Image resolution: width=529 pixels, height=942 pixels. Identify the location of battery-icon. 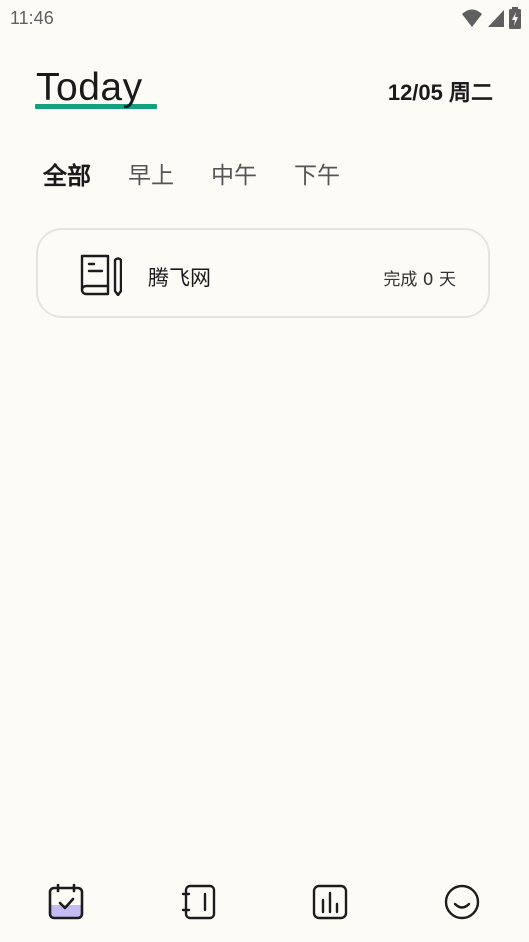
(515, 18).